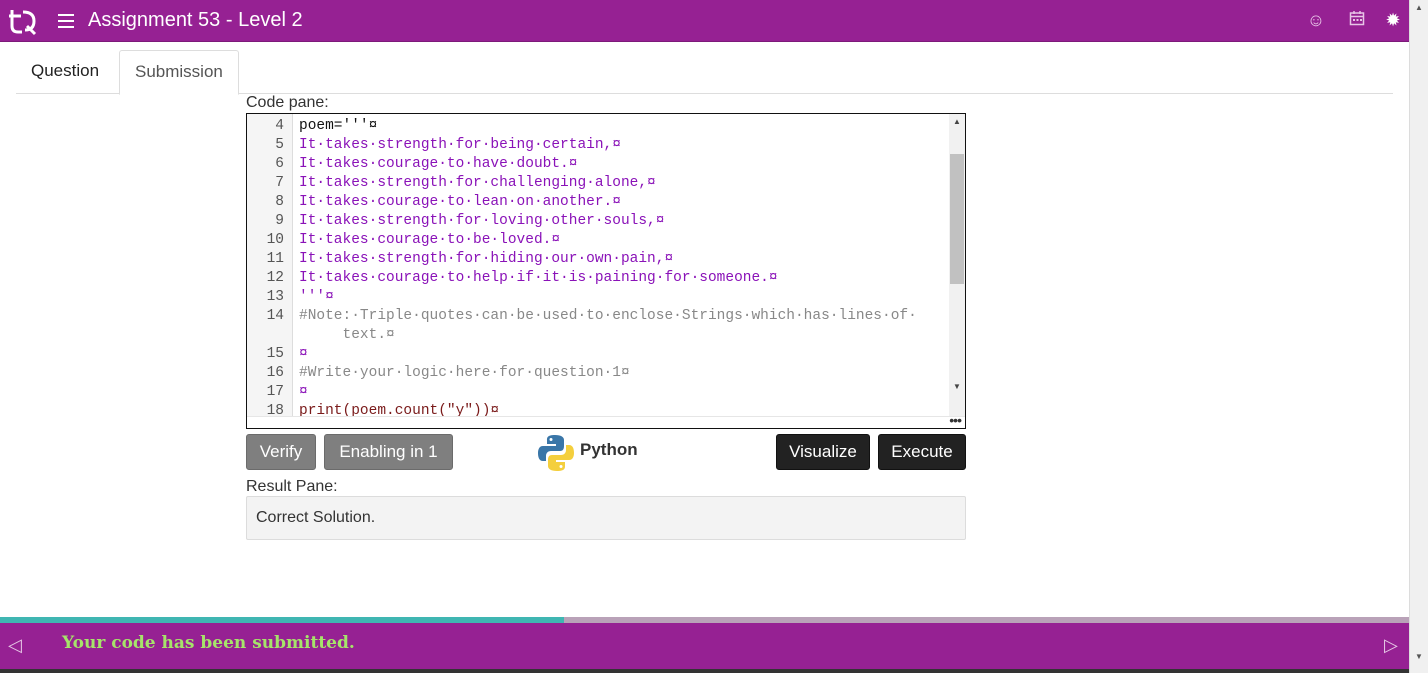  Describe the element at coordinates (556, 453) in the screenshot. I see `python-logo-icon` at that location.